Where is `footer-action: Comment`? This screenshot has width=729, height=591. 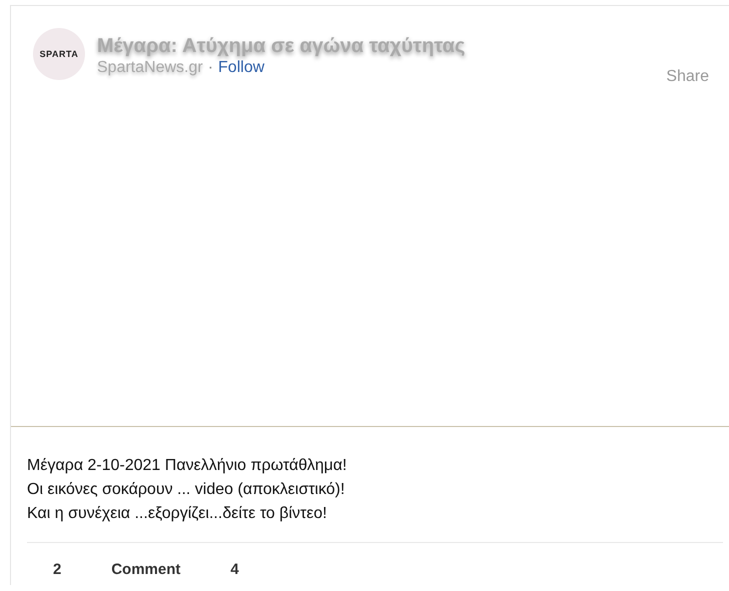 footer-action: Comment is located at coordinates (146, 569).